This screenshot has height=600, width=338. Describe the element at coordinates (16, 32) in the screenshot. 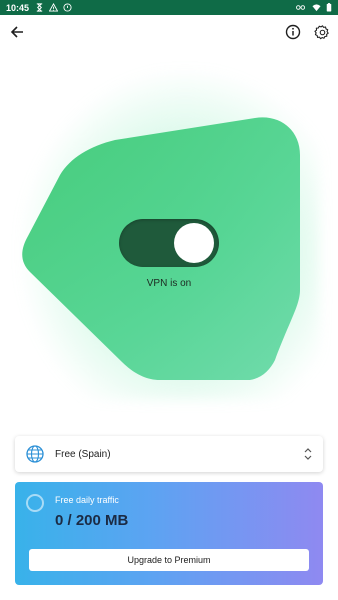

I see `arrow-back-icon` at that location.